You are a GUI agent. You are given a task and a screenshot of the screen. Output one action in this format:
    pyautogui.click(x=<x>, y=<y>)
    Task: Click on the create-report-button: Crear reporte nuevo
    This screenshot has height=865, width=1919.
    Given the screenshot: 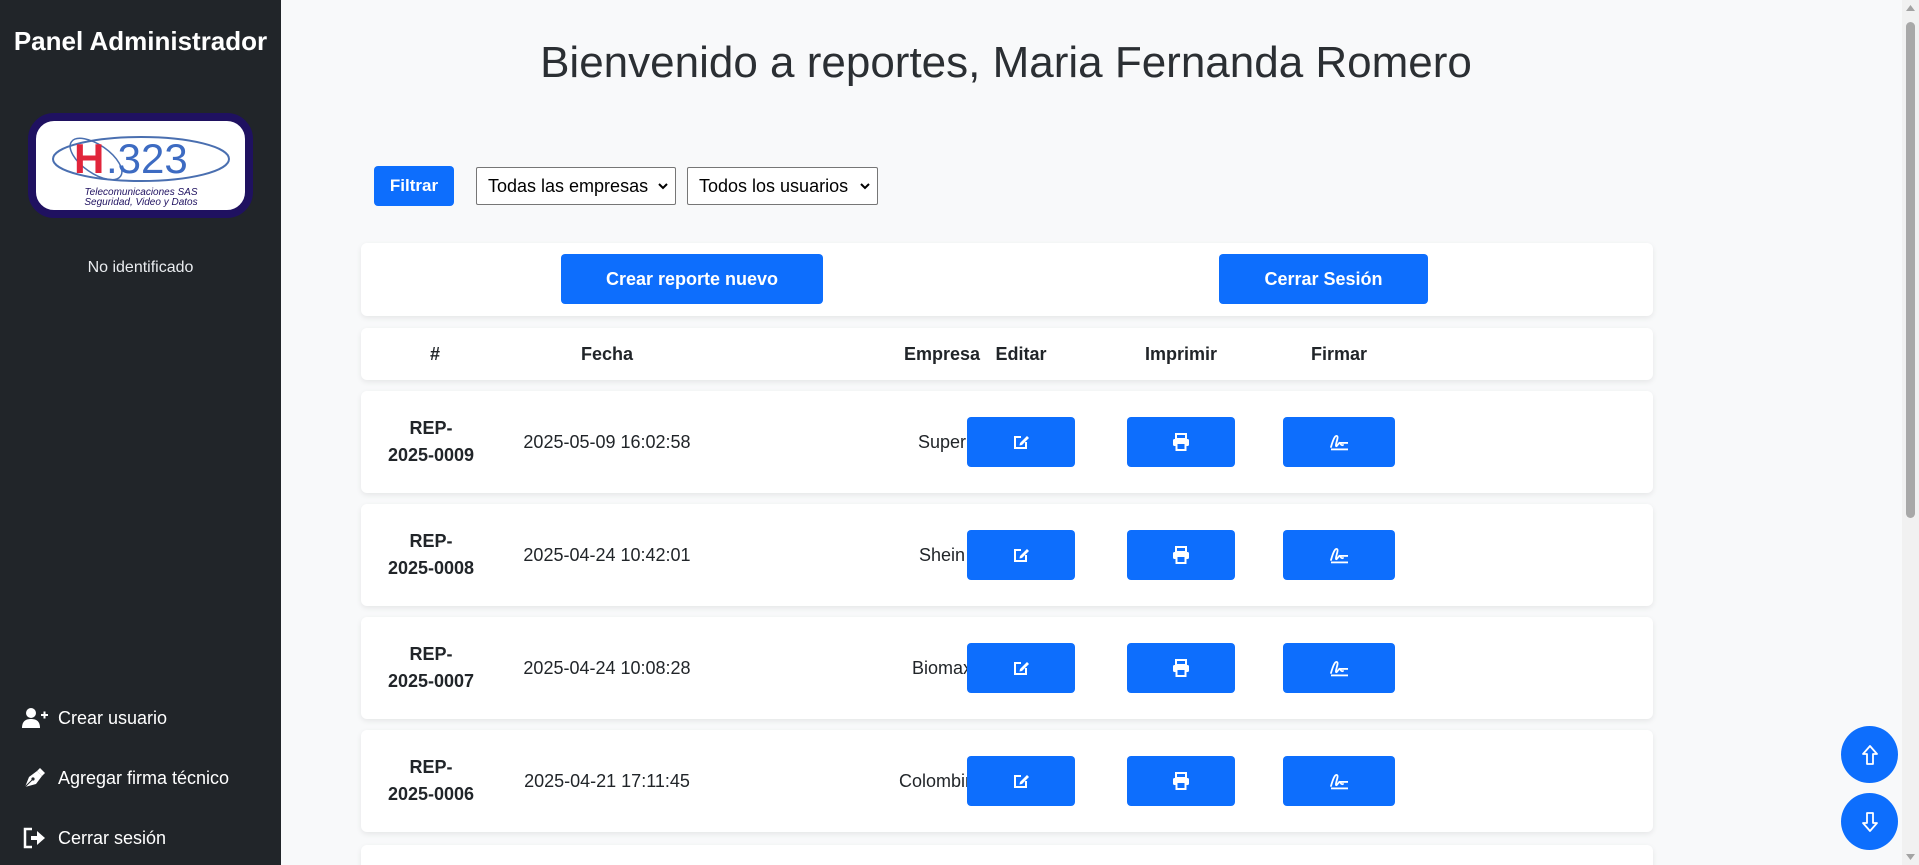 What is the action you would take?
    pyautogui.click(x=692, y=279)
    